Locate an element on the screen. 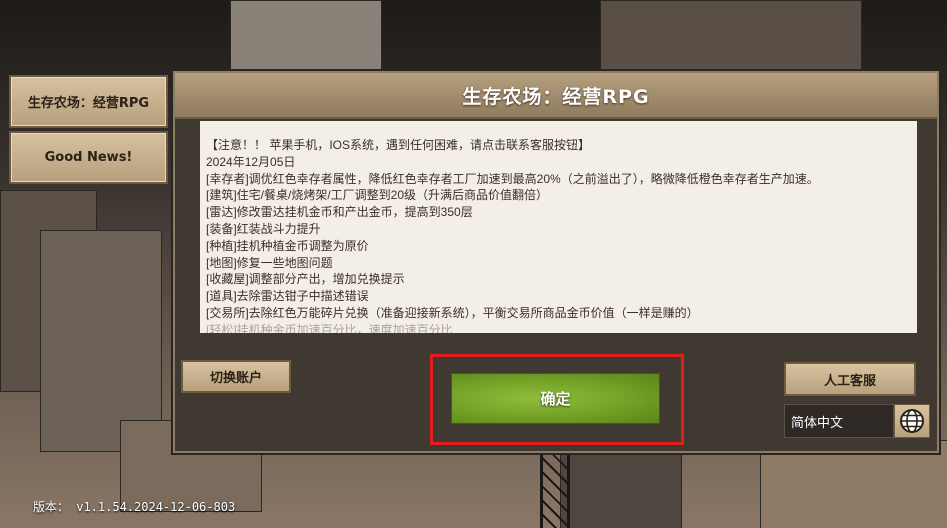 The image size is (947, 528). confirm-button-label: 确定 is located at coordinates (555, 399).